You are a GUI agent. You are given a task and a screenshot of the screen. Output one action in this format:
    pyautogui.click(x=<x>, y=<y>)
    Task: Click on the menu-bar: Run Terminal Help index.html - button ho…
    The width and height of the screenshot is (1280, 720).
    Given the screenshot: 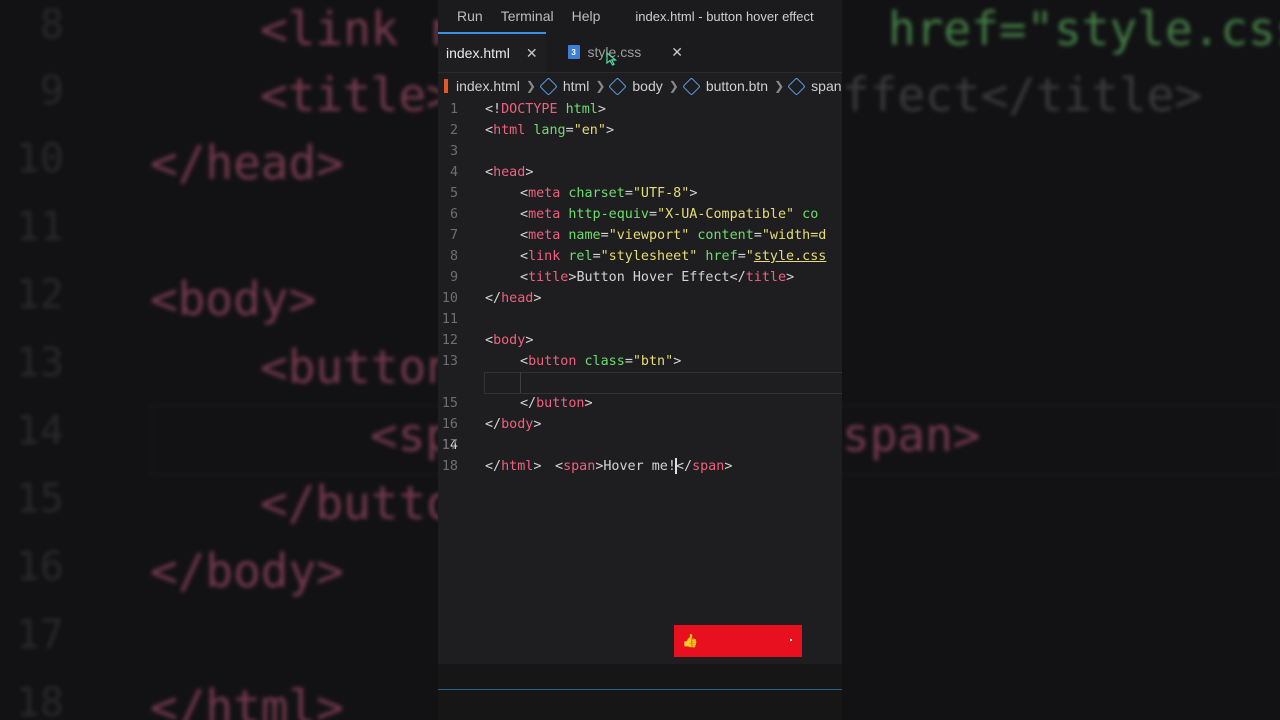 What is the action you would take?
    pyautogui.click(x=640, y=16)
    